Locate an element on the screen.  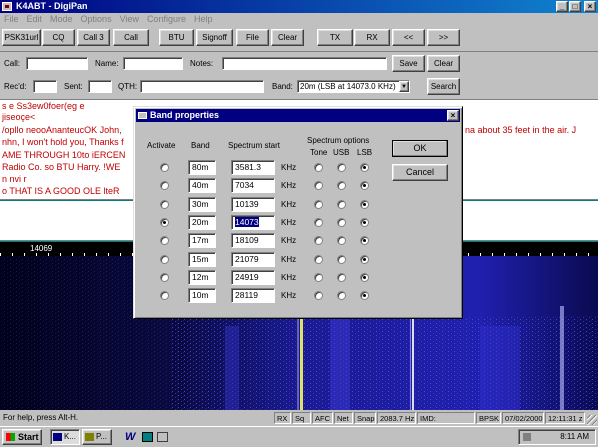
band-field: 10m is located at coordinates (202, 296).